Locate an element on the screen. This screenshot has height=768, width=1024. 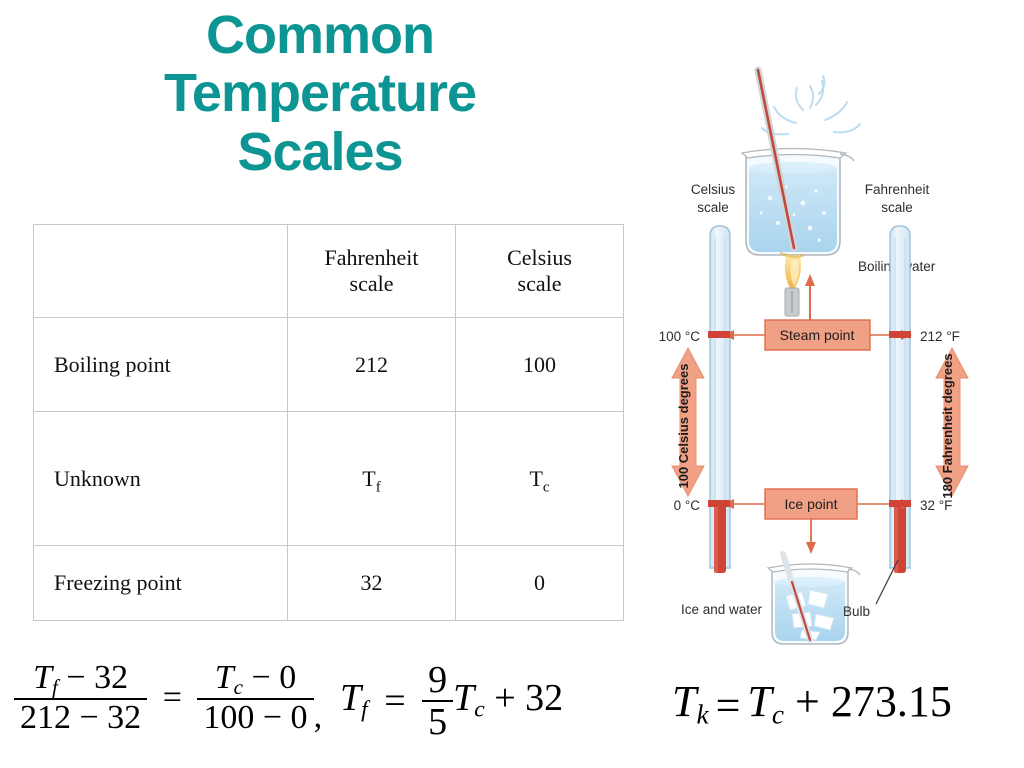
equation-proportion: Tf − 32 212 − 32 = Tc − 0 100 − 0 , is located at coordinates (168, 697).